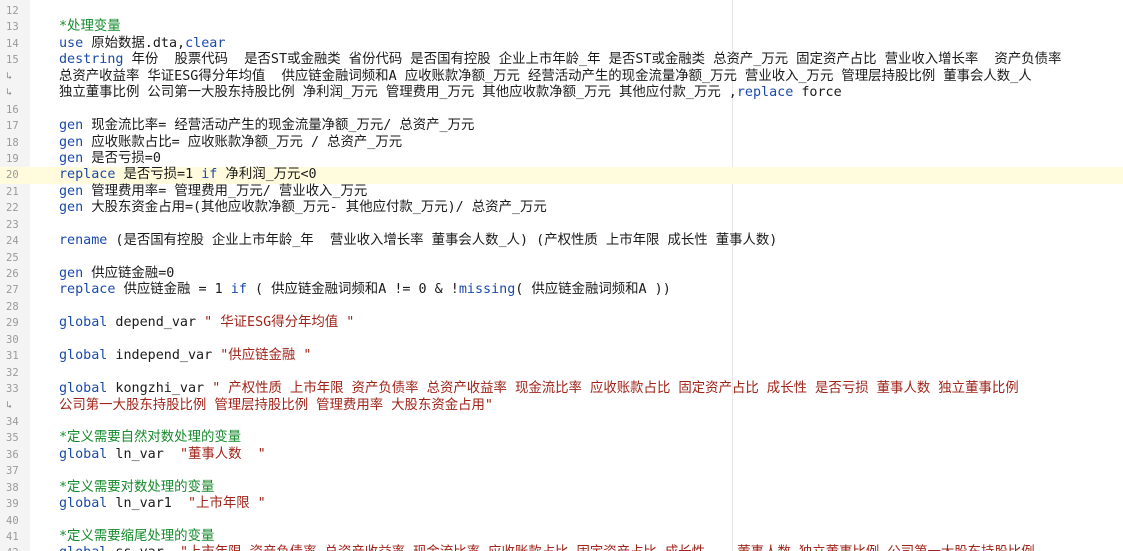  Describe the element at coordinates (561, 504) in the screenshot. I see `code-line: 39 global ln_var1 "上市年限 "` at that location.